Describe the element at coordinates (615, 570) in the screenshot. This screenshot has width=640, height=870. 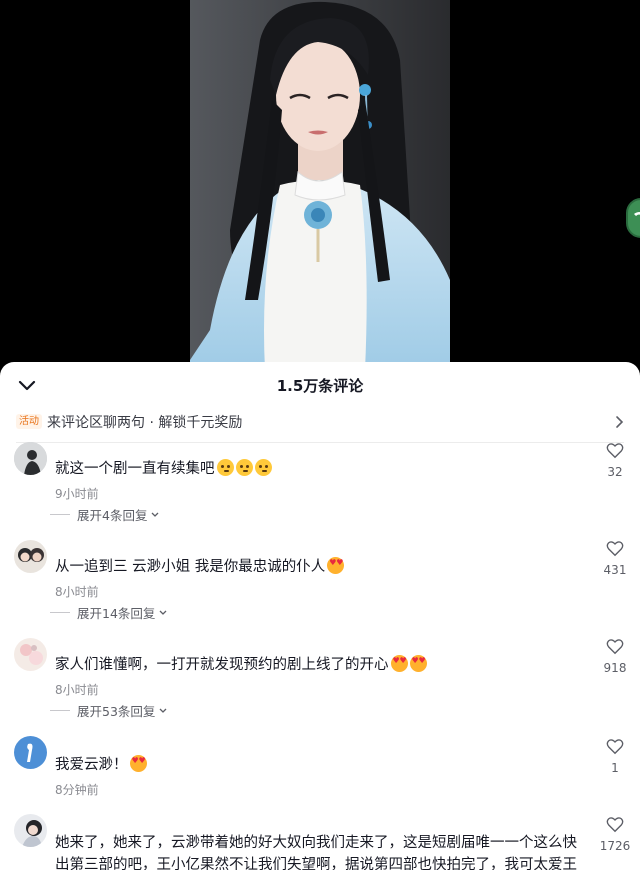
I see `like-count: 431` at that location.